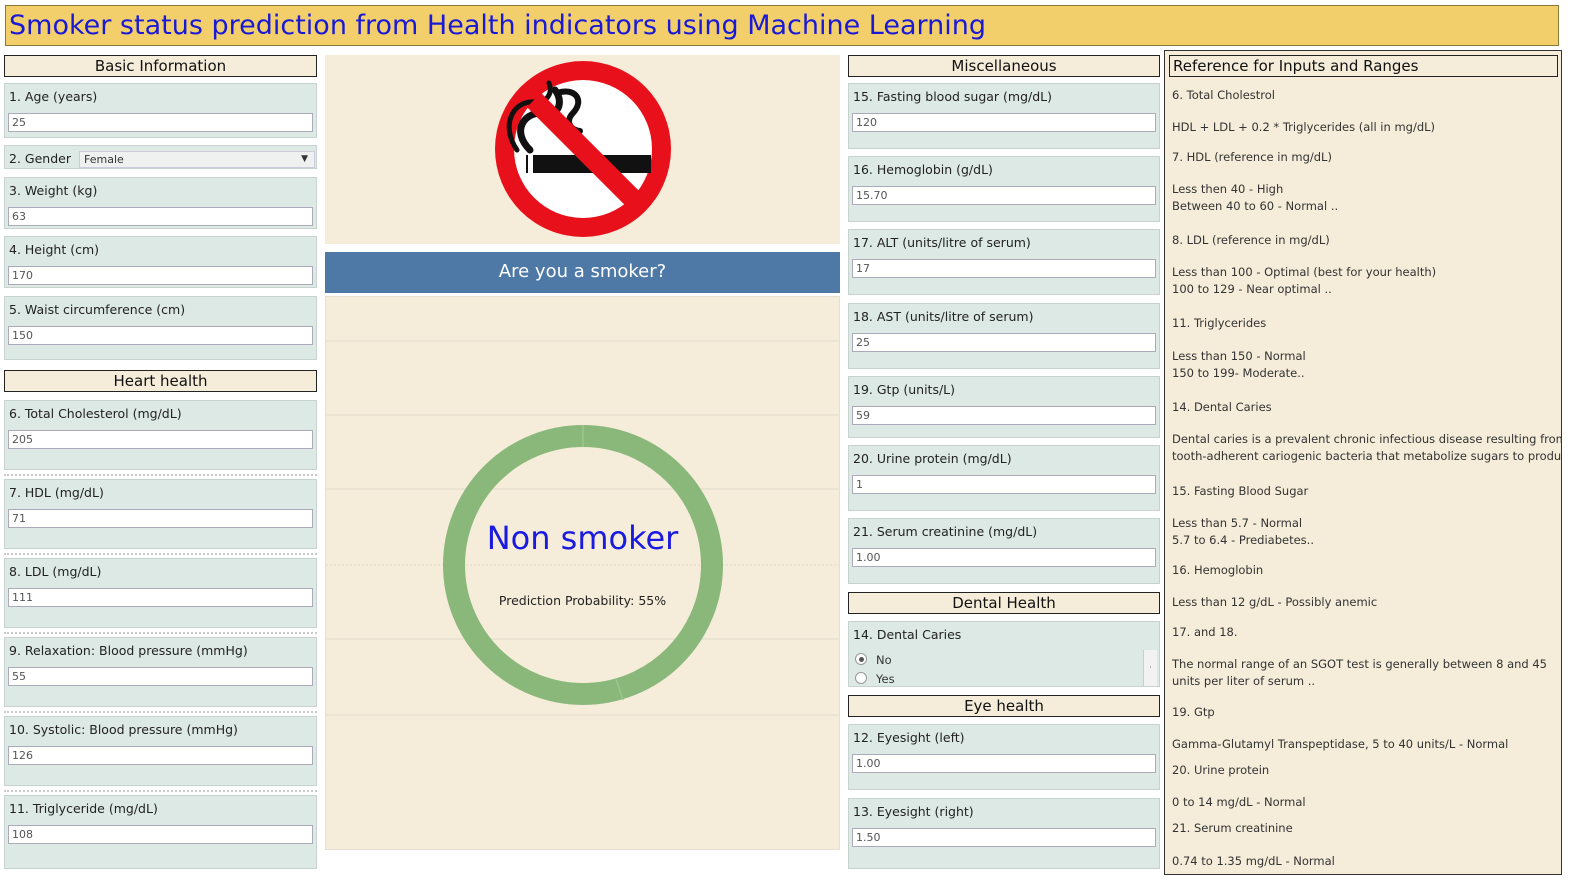 The width and height of the screenshot is (1588, 887). What do you see at coordinates (1275, 602) in the screenshot?
I see `reference-line: Less than 12 g/dL - Possibly anemic` at bounding box center [1275, 602].